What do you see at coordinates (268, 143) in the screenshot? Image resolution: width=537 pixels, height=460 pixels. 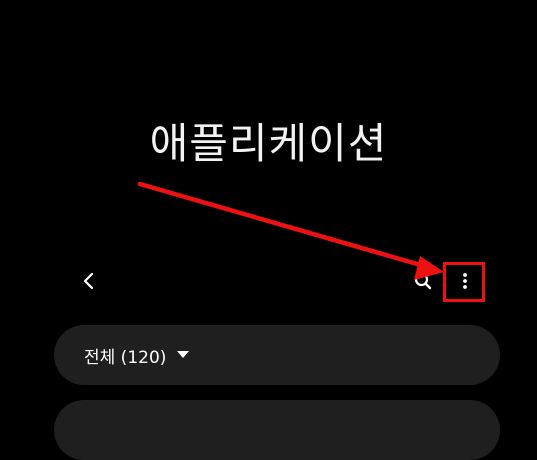 I see `page-title: 애플리케이션` at bounding box center [268, 143].